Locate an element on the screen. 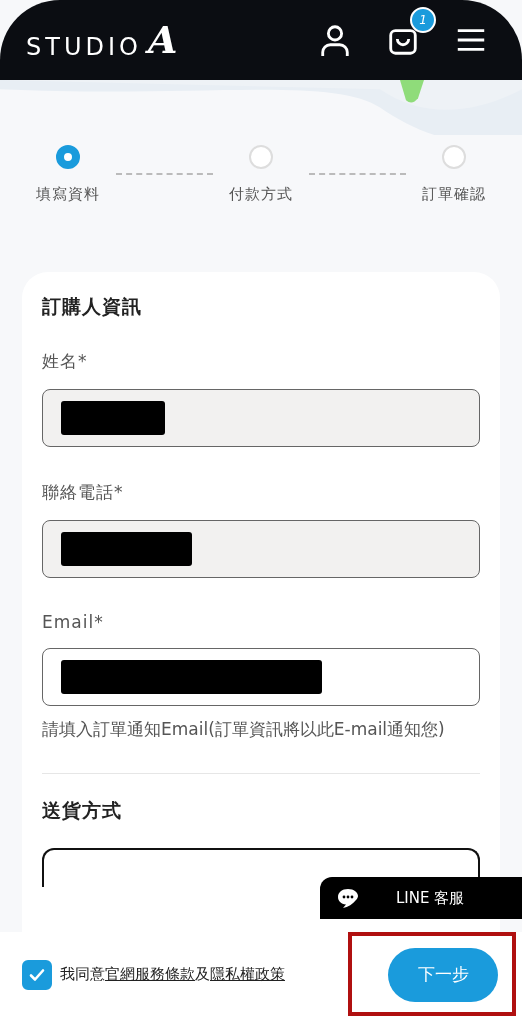 The width and height of the screenshot is (522, 1017). step-label: 填寫資料 is located at coordinates (68, 194).